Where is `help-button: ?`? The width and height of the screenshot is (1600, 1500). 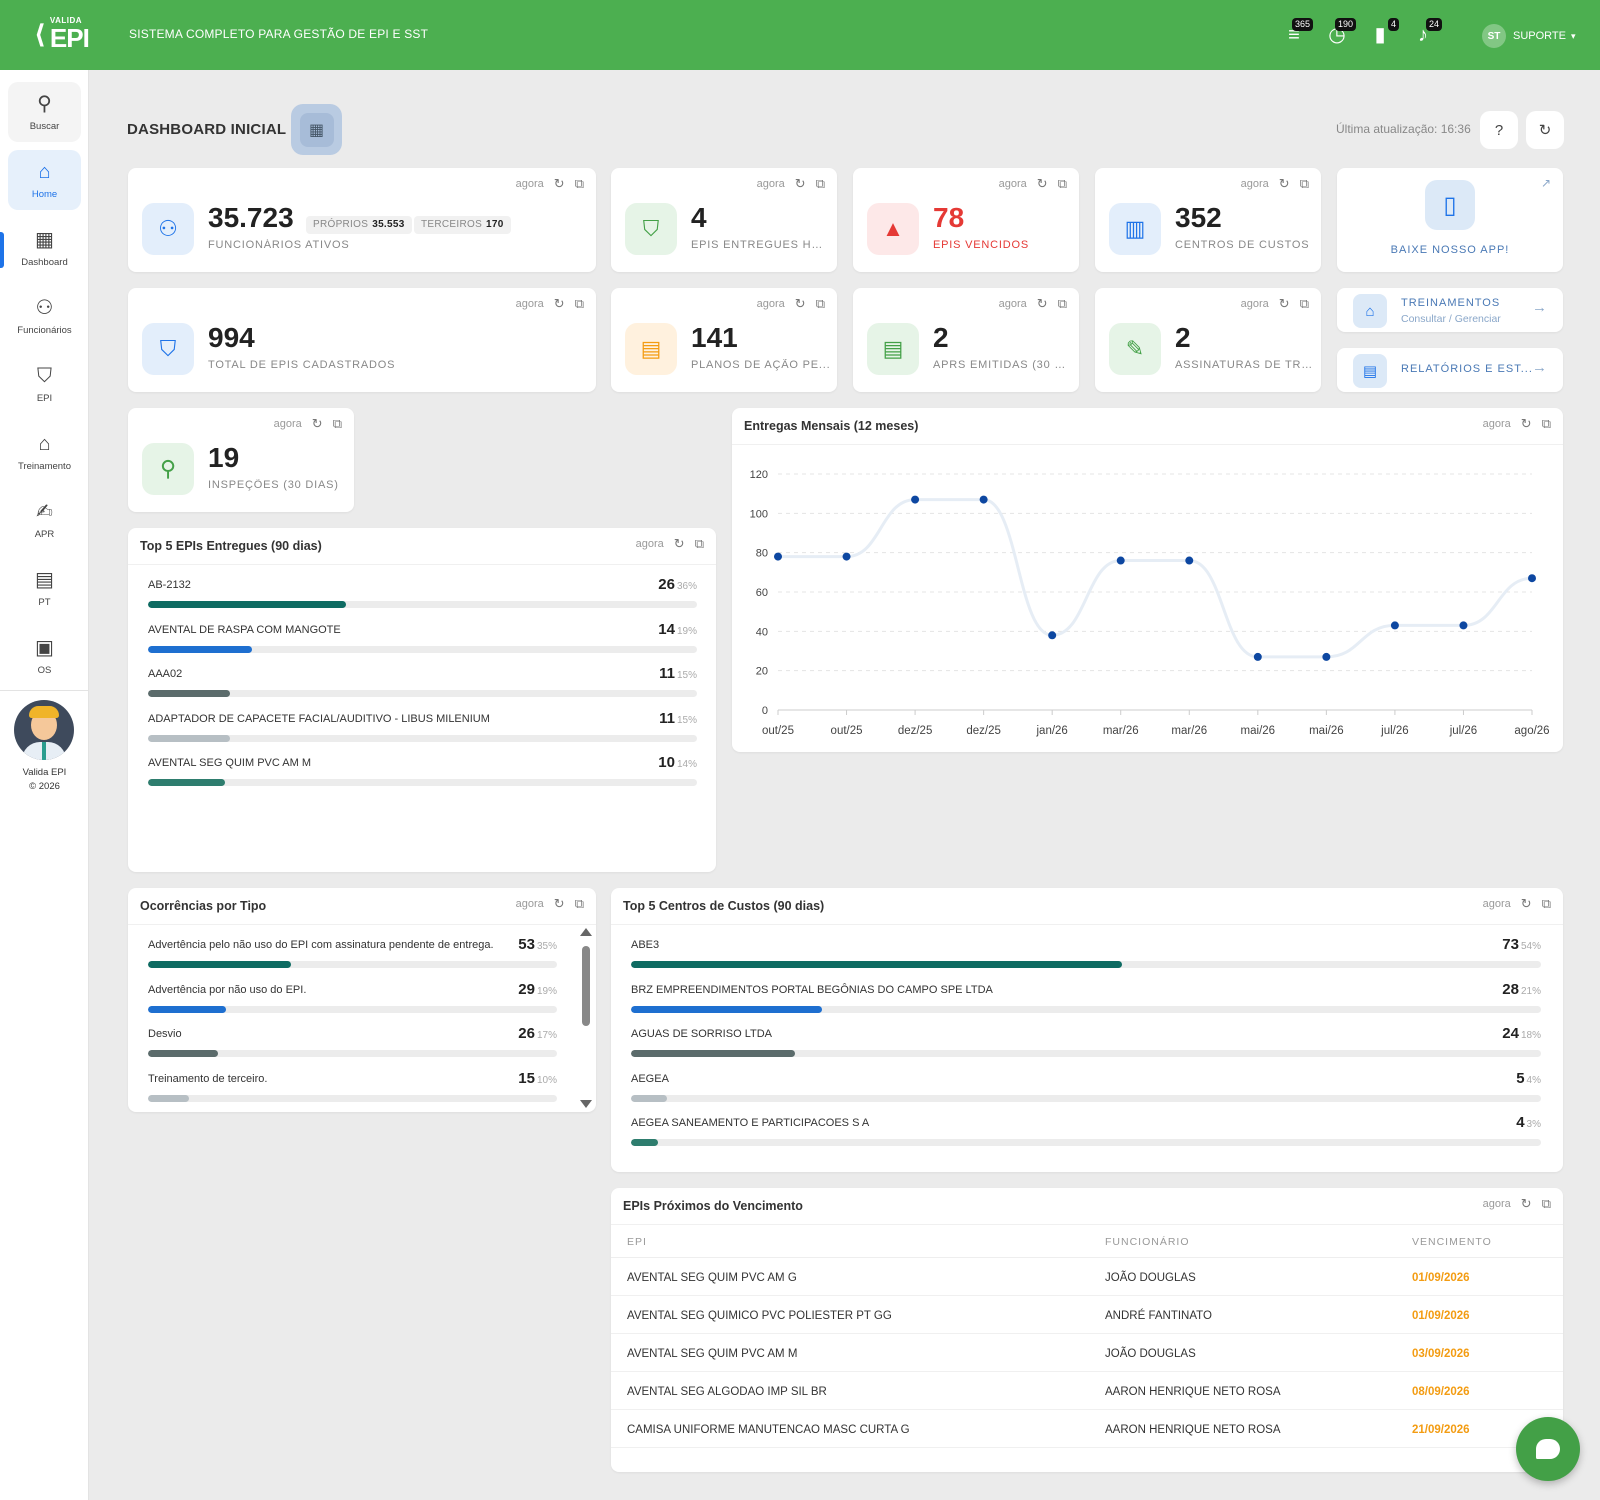 help-button: ? is located at coordinates (1499, 130).